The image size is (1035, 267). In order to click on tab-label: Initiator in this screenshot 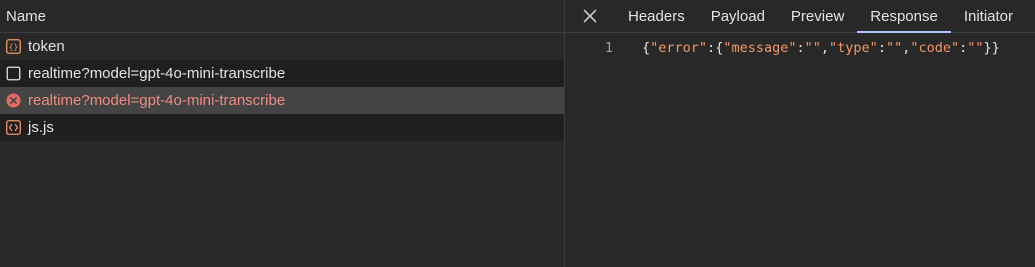, I will do `click(988, 16)`.